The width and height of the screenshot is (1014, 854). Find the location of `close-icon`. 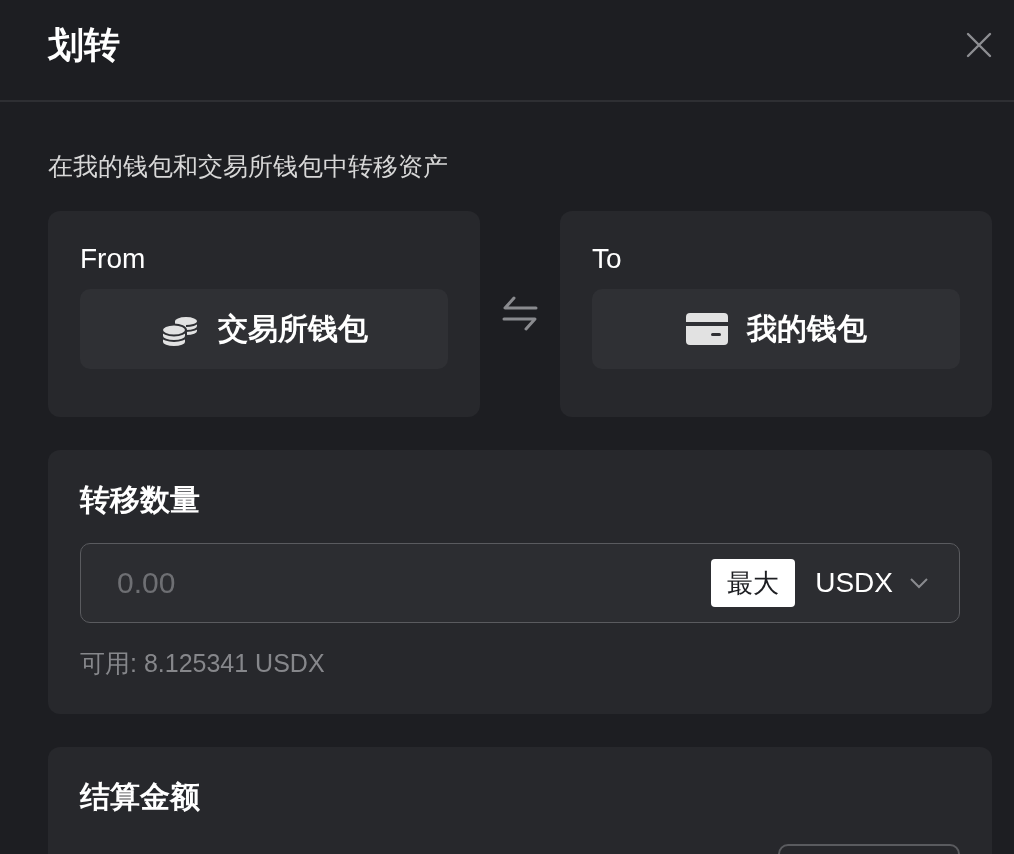

close-icon is located at coordinates (979, 45).